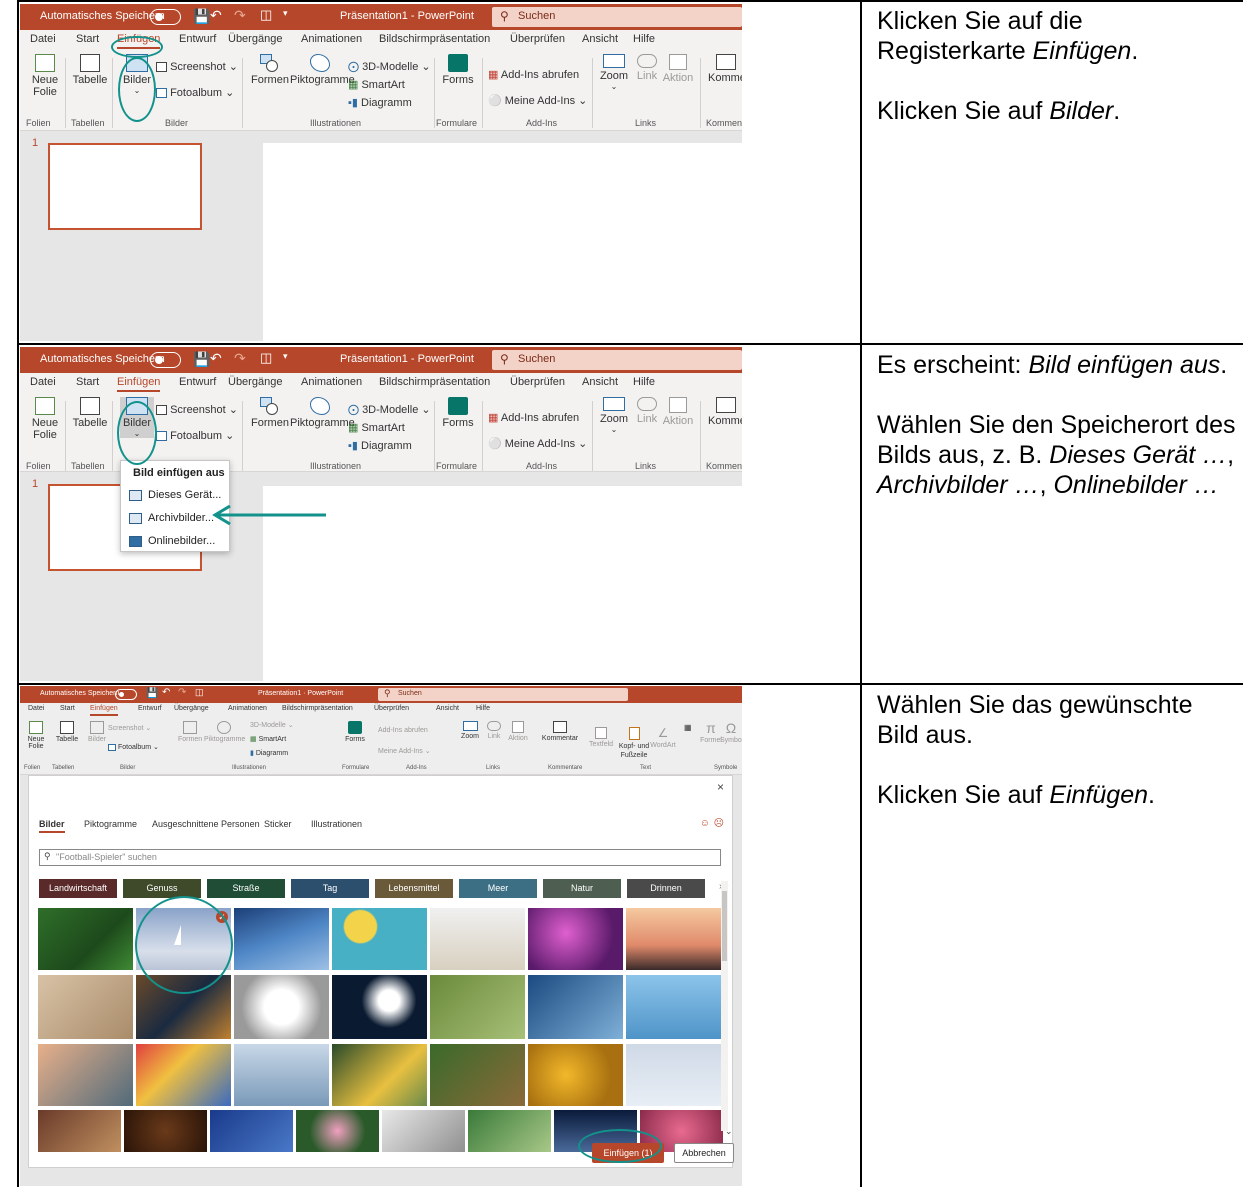 This screenshot has height=1187, width=1243. I want to click on textfeld-button: Textfeld, so click(601, 737).